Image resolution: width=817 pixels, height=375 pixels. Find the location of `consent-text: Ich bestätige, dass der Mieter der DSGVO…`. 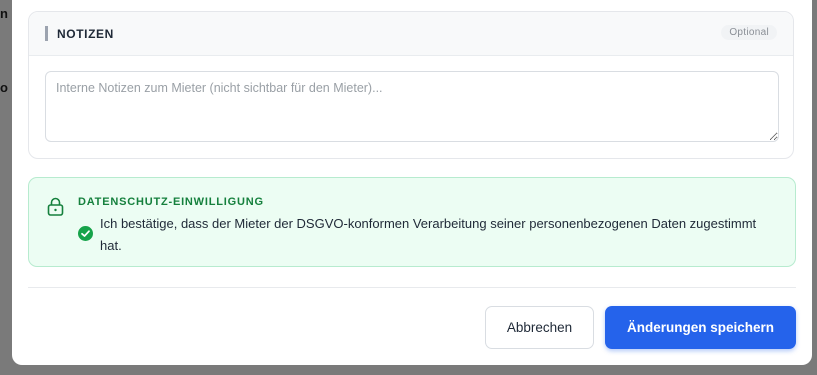

consent-text: Ich bestätige, dass der Mieter der DSGVO… is located at coordinates (428, 234).